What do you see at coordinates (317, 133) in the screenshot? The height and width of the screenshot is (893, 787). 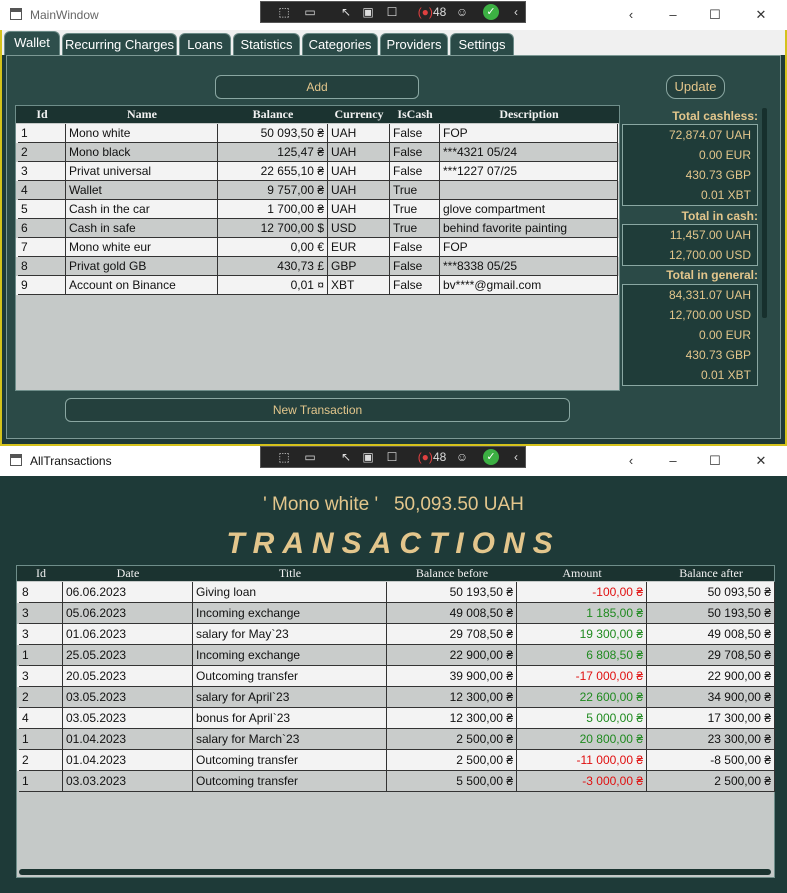 I see `wallet-row: 1 Mono white 50 093,50 ₴ UAH False FOP` at bounding box center [317, 133].